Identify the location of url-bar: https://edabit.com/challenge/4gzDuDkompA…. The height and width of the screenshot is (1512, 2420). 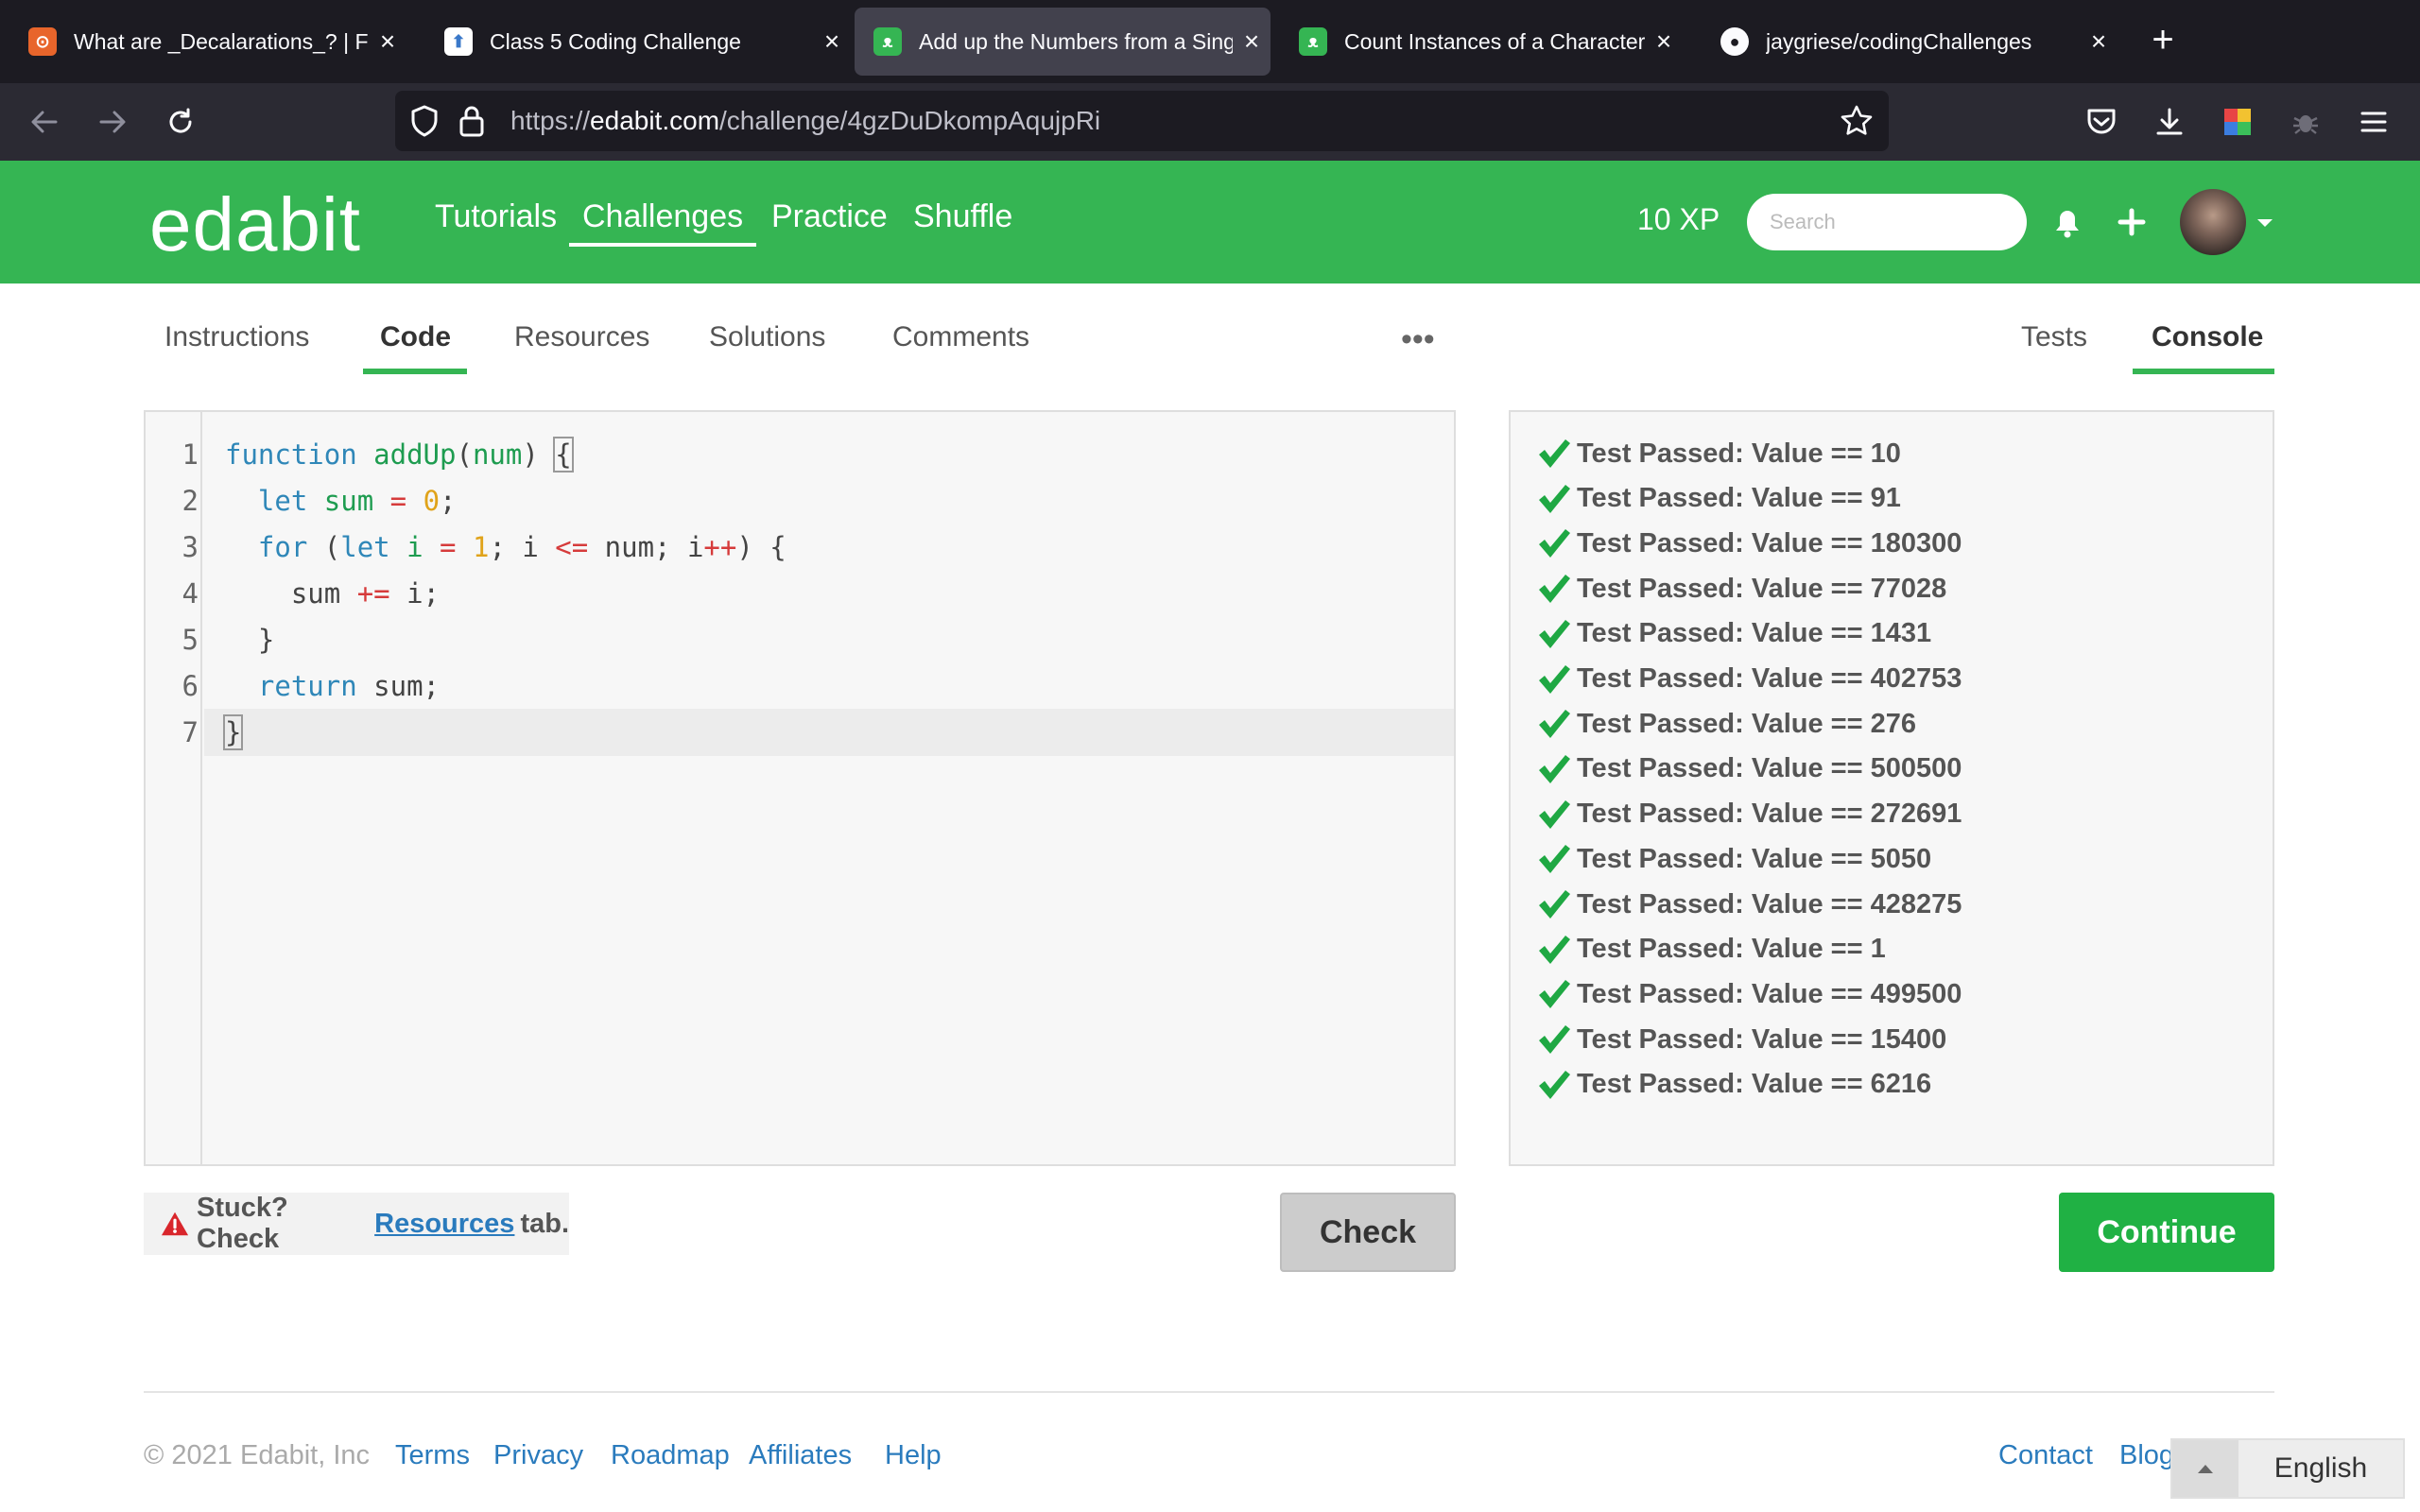
(1142, 121).